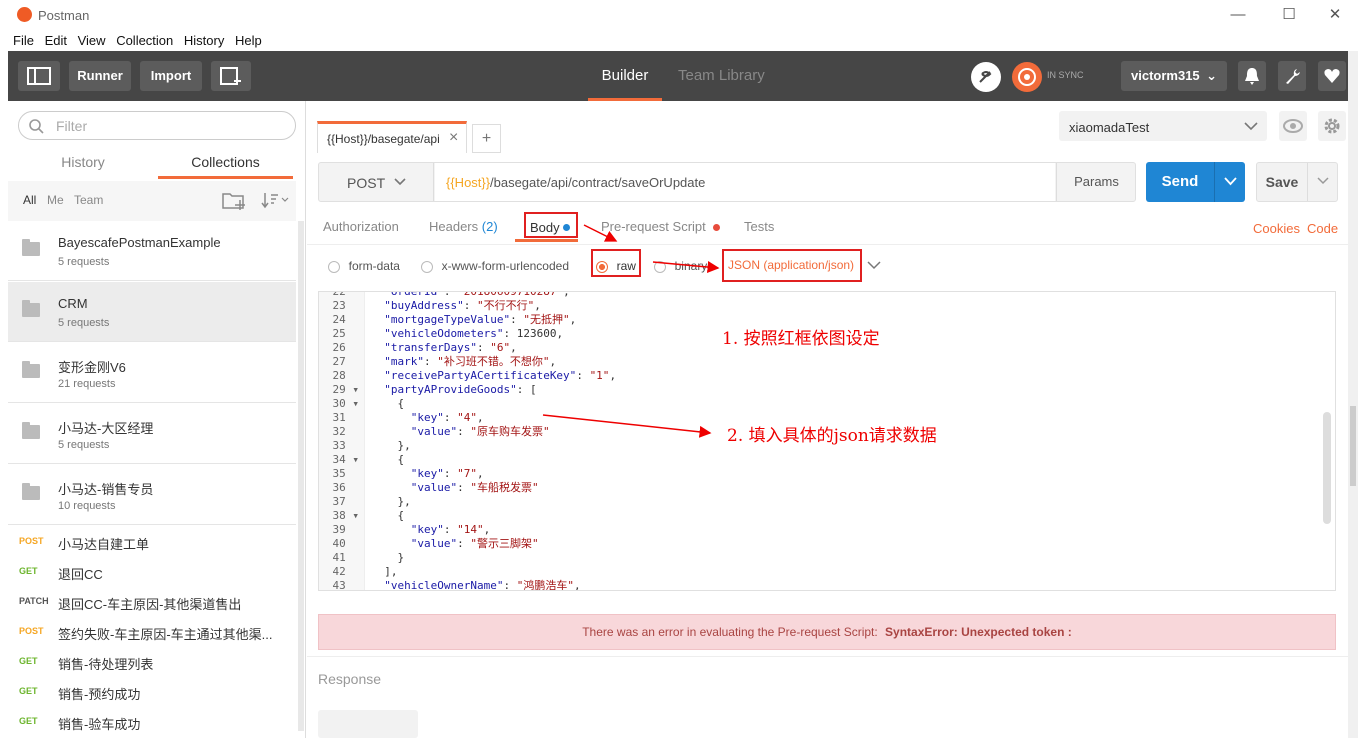  I want to click on annotation-arrows, so click(631, 331).